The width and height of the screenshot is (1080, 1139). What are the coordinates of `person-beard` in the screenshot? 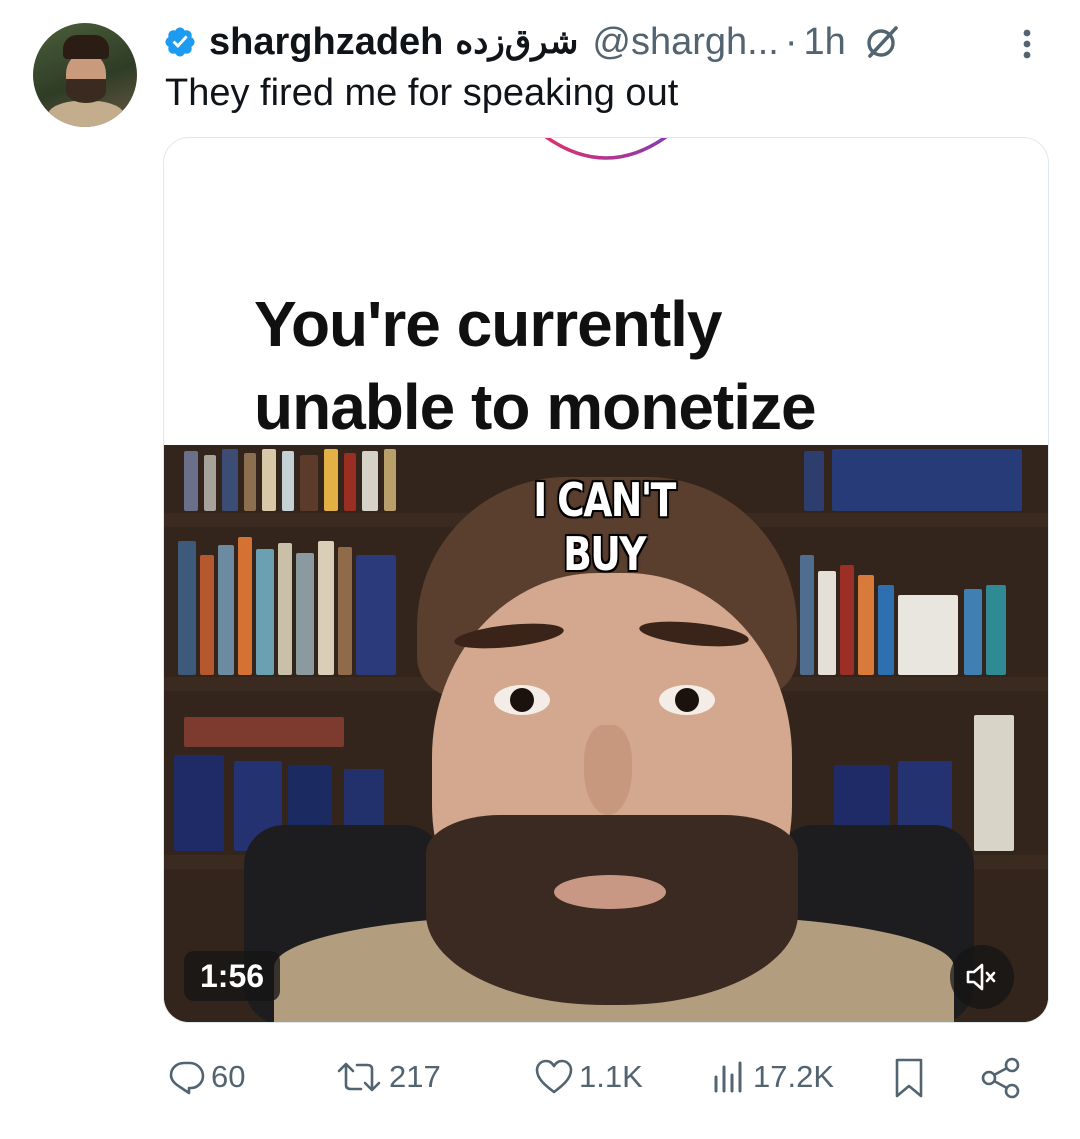 It's located at (612, 910).